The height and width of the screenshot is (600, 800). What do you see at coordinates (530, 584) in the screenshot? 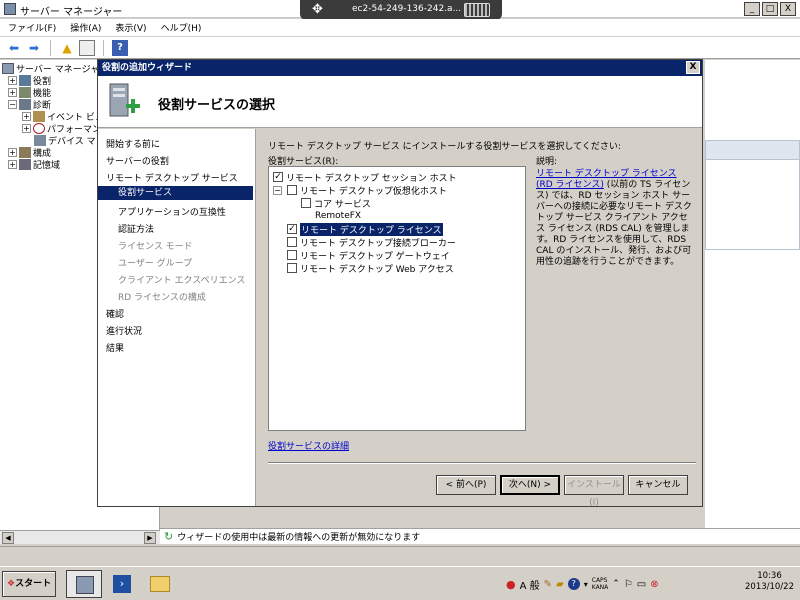
I see `ime-mode: A 般` at bounding box center [530, 584].